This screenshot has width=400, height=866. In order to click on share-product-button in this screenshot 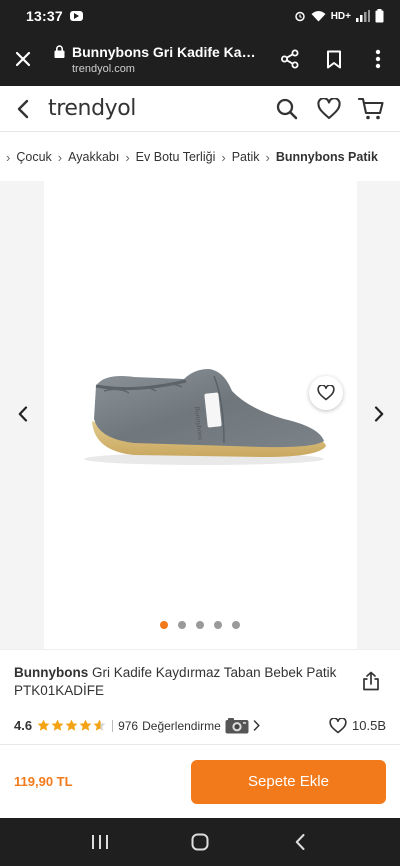, I will do `click(371, 681)`.